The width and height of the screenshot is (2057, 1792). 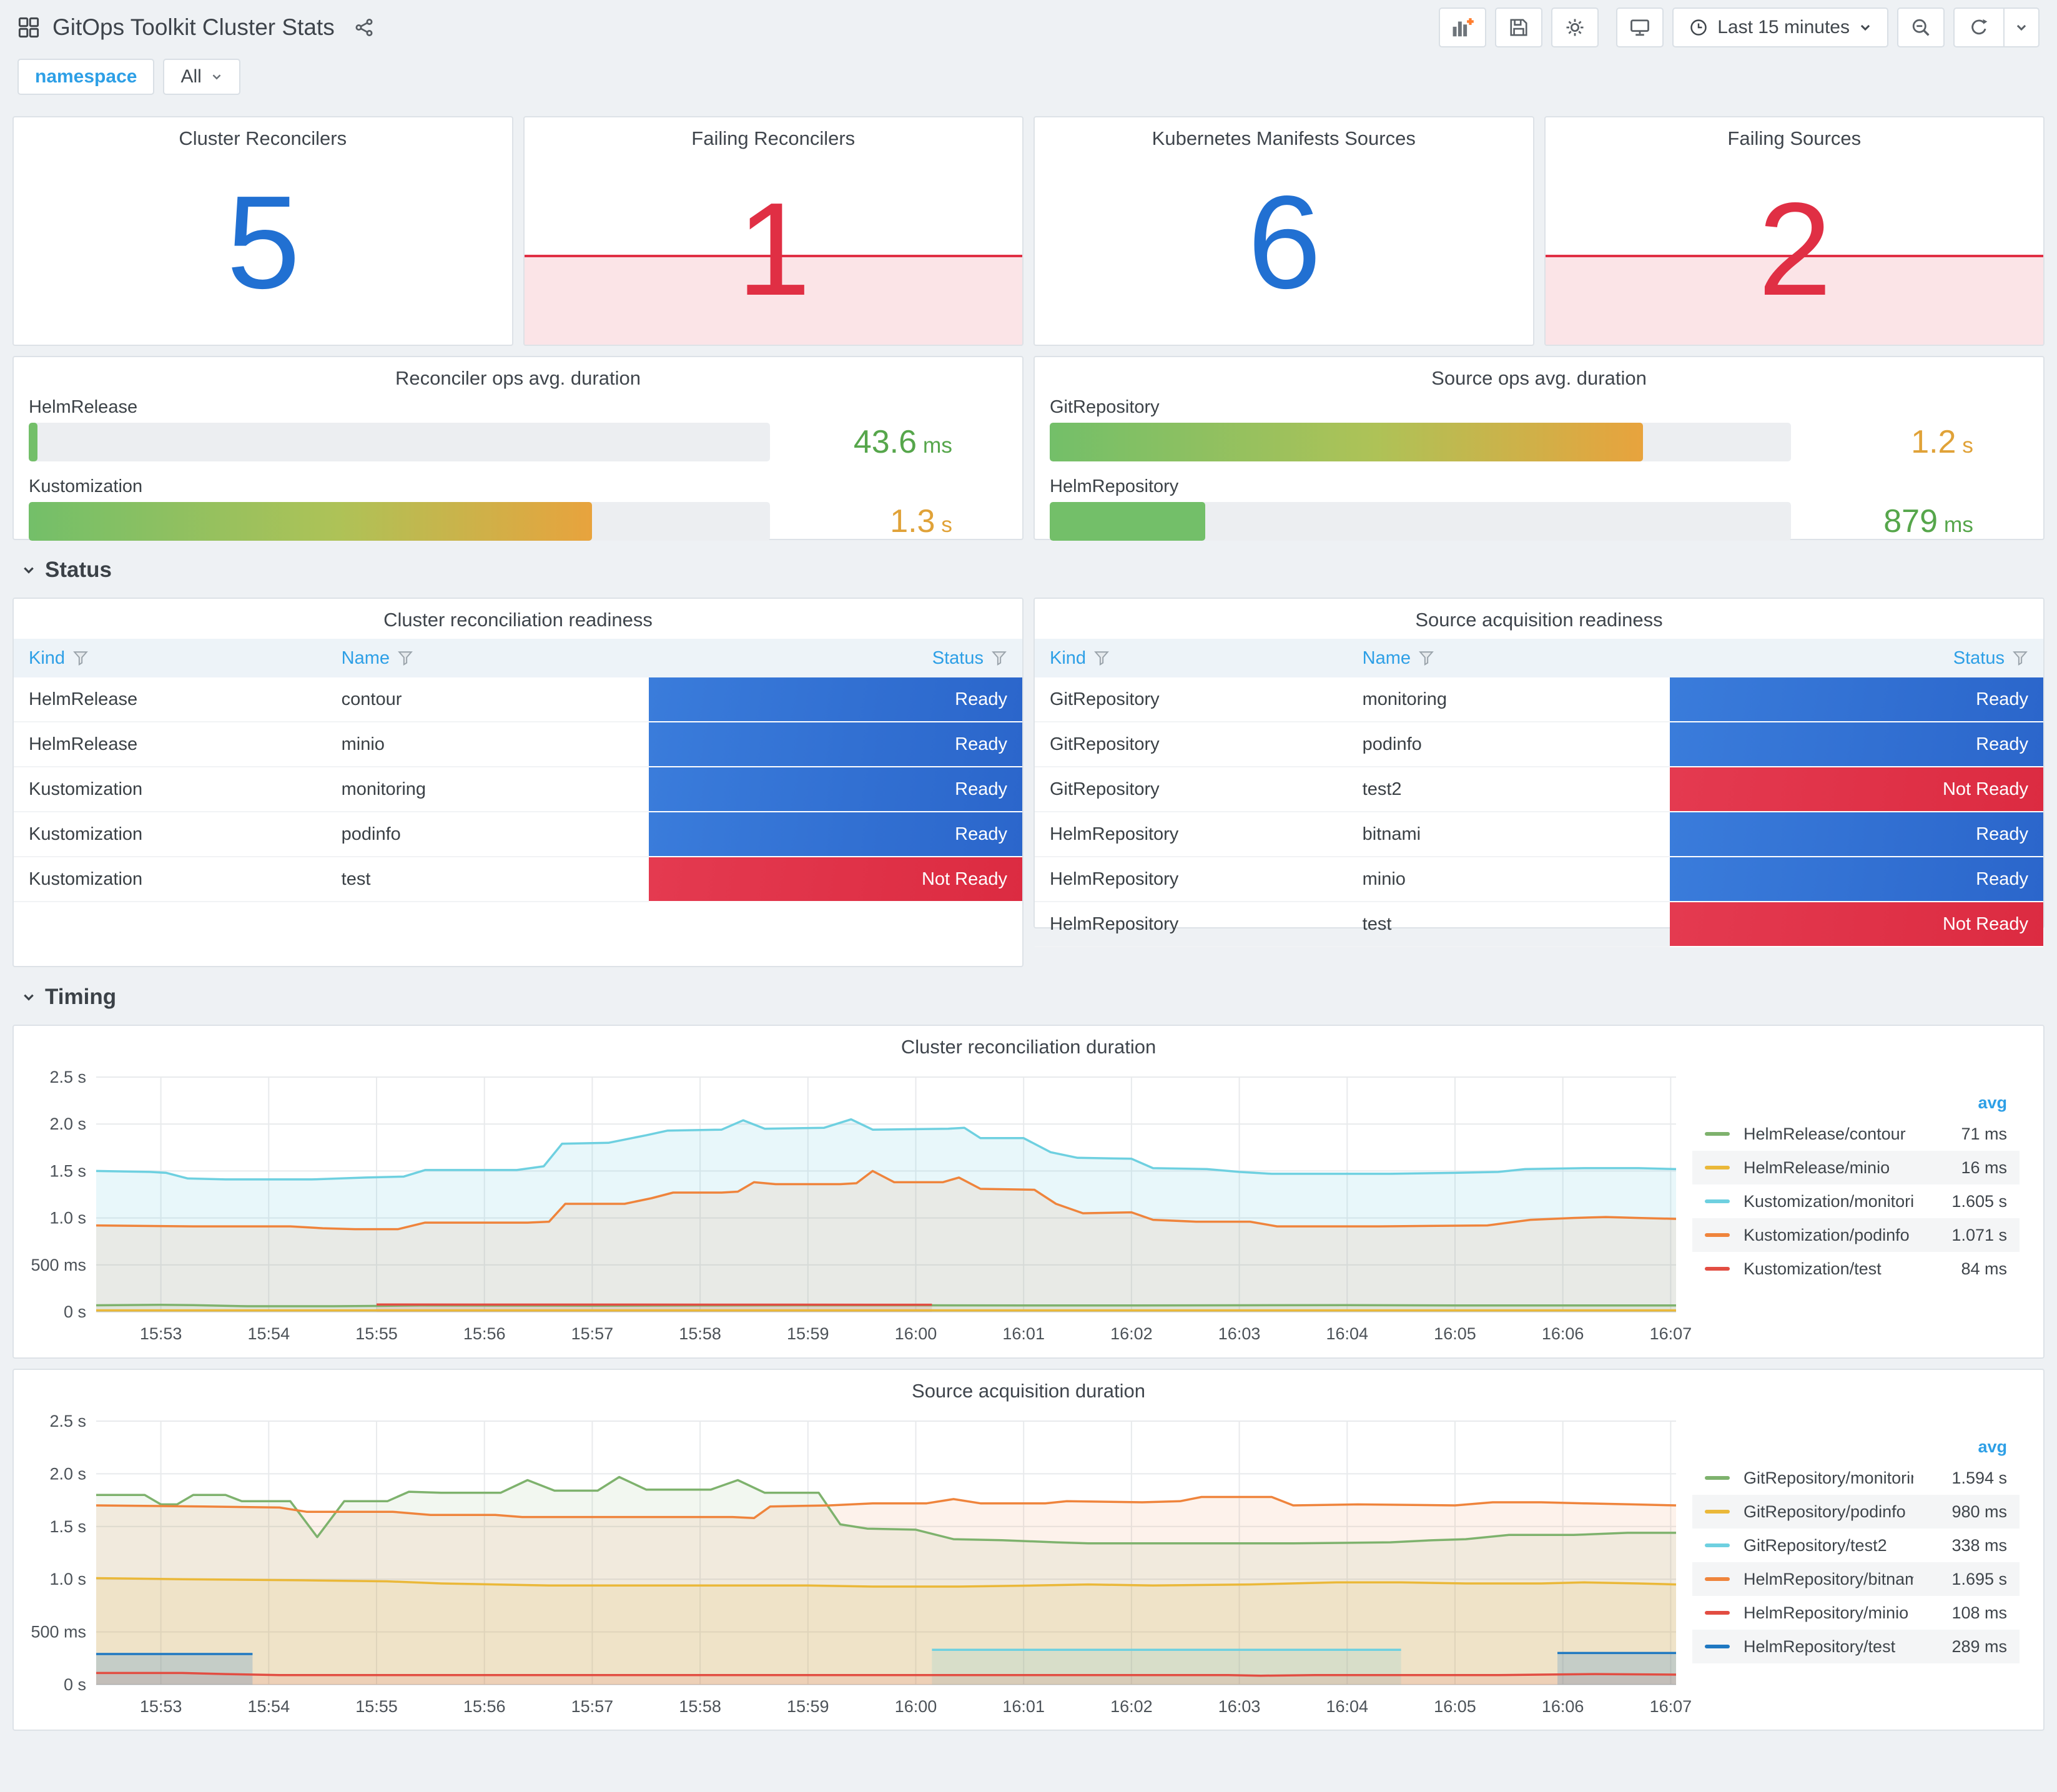 I want to click on gauge-label: HelmRepository, so click(x=1115, y=486).